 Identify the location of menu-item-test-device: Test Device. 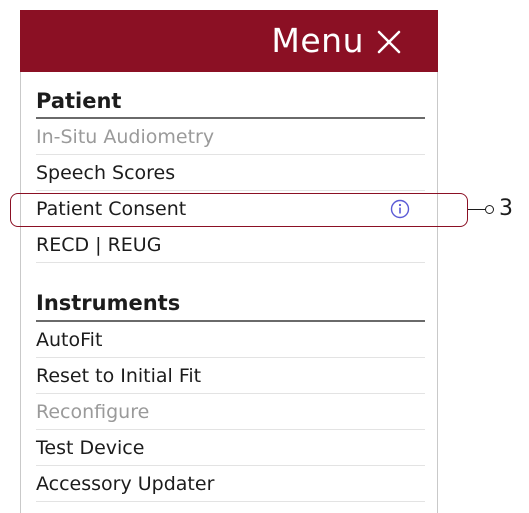
(230, 448).